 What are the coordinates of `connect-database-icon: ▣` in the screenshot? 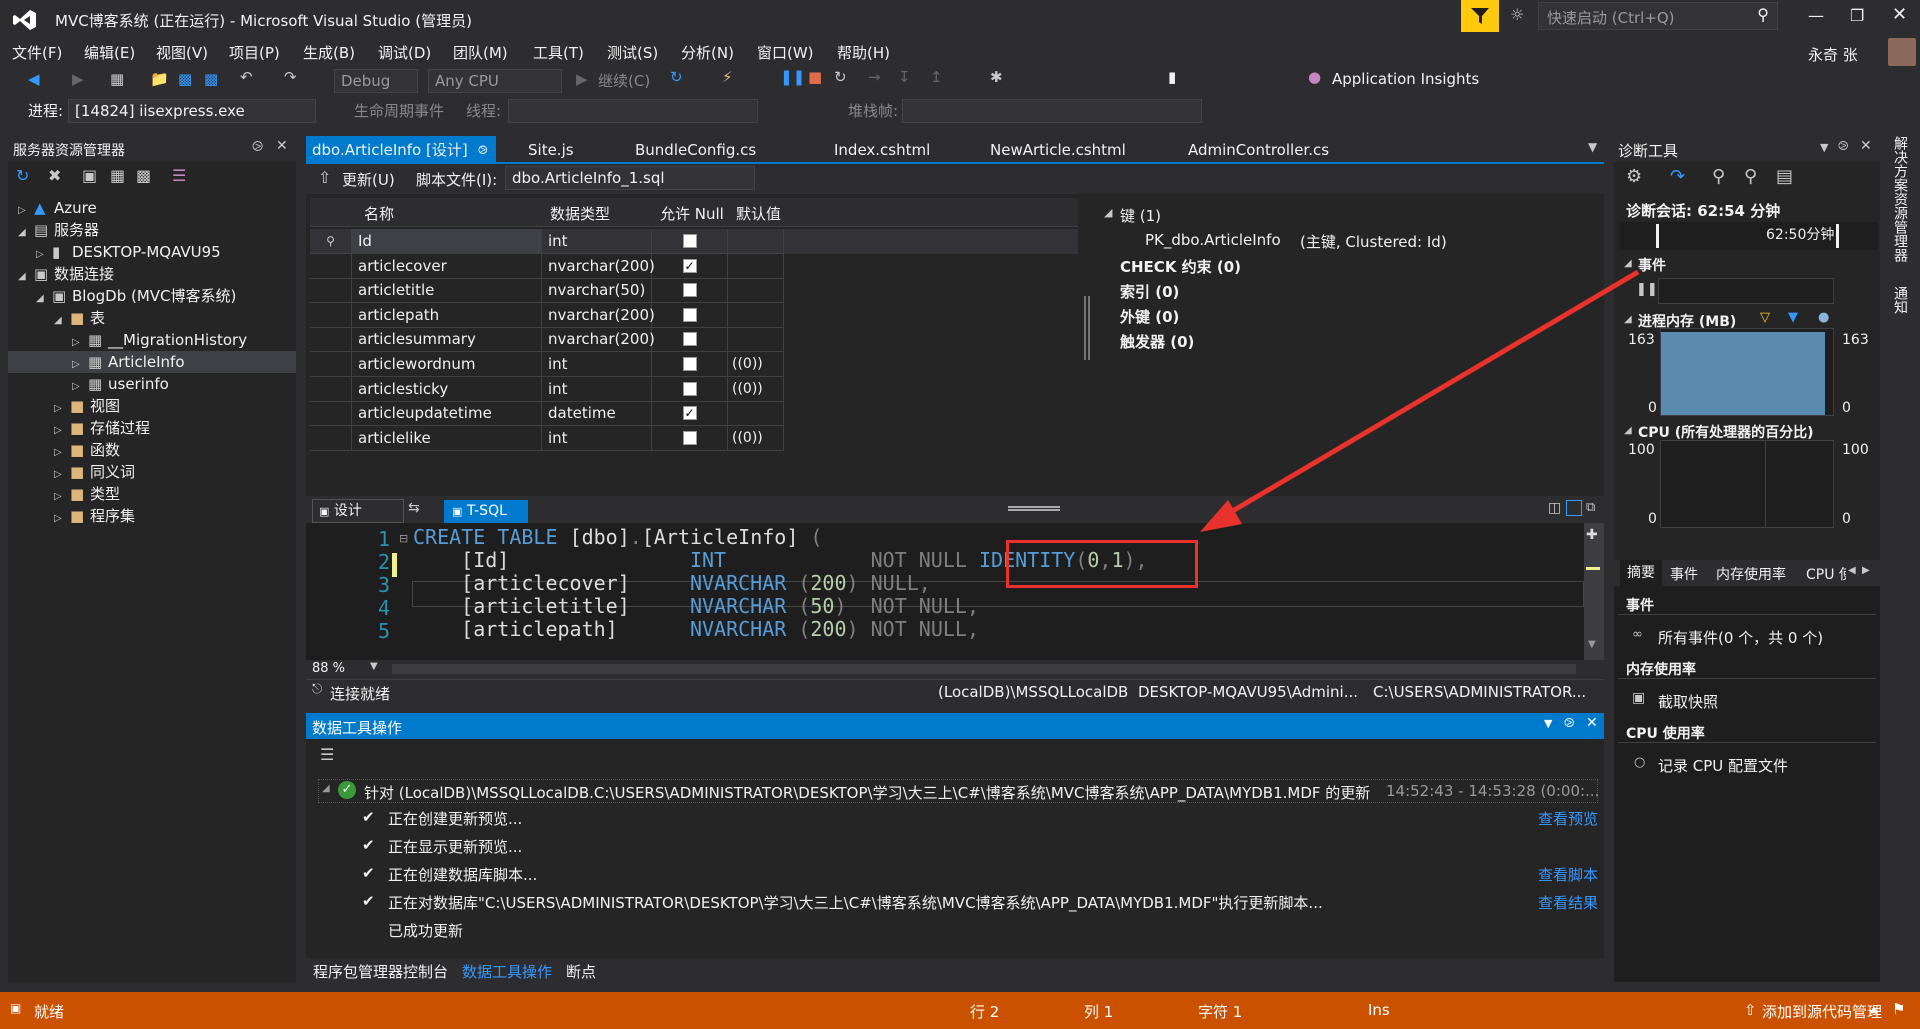 It's located at (89, 175).